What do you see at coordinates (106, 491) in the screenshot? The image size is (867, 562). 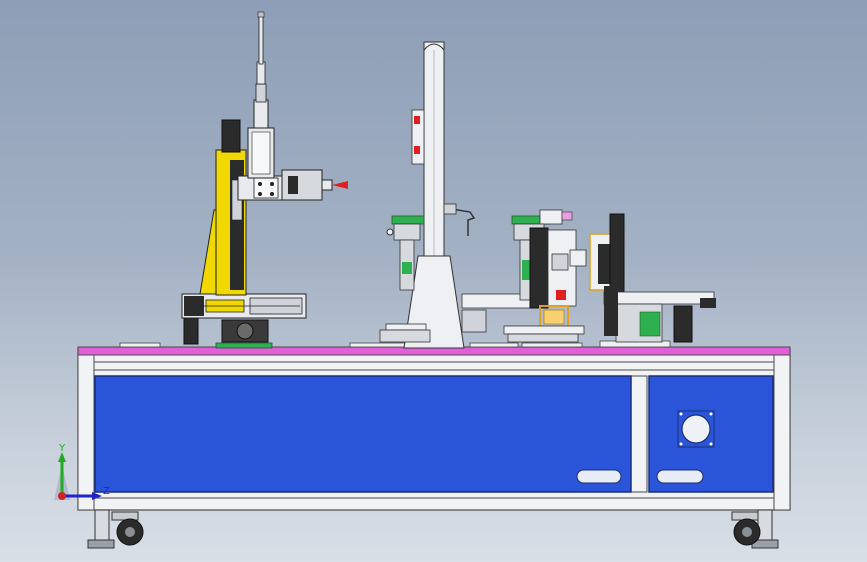 I see `triad-z-label: Z` at bounding box center [106, 491].